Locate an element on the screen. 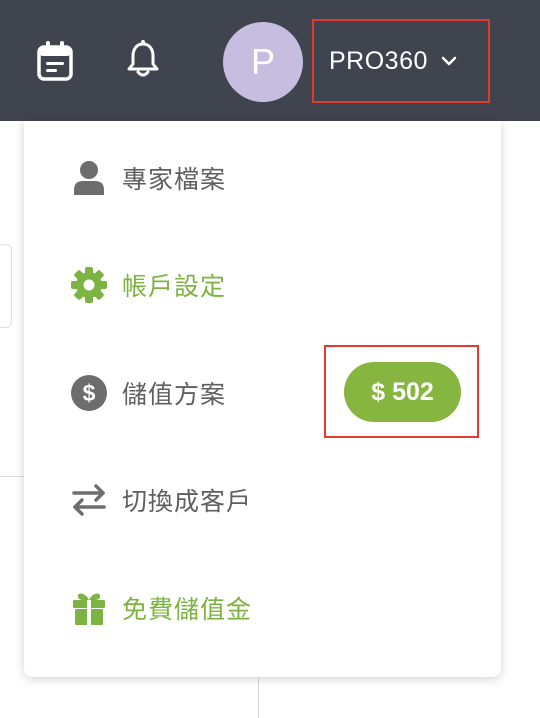 The image size is (540, 718). avatar: P is located at coordinates (263, 62).